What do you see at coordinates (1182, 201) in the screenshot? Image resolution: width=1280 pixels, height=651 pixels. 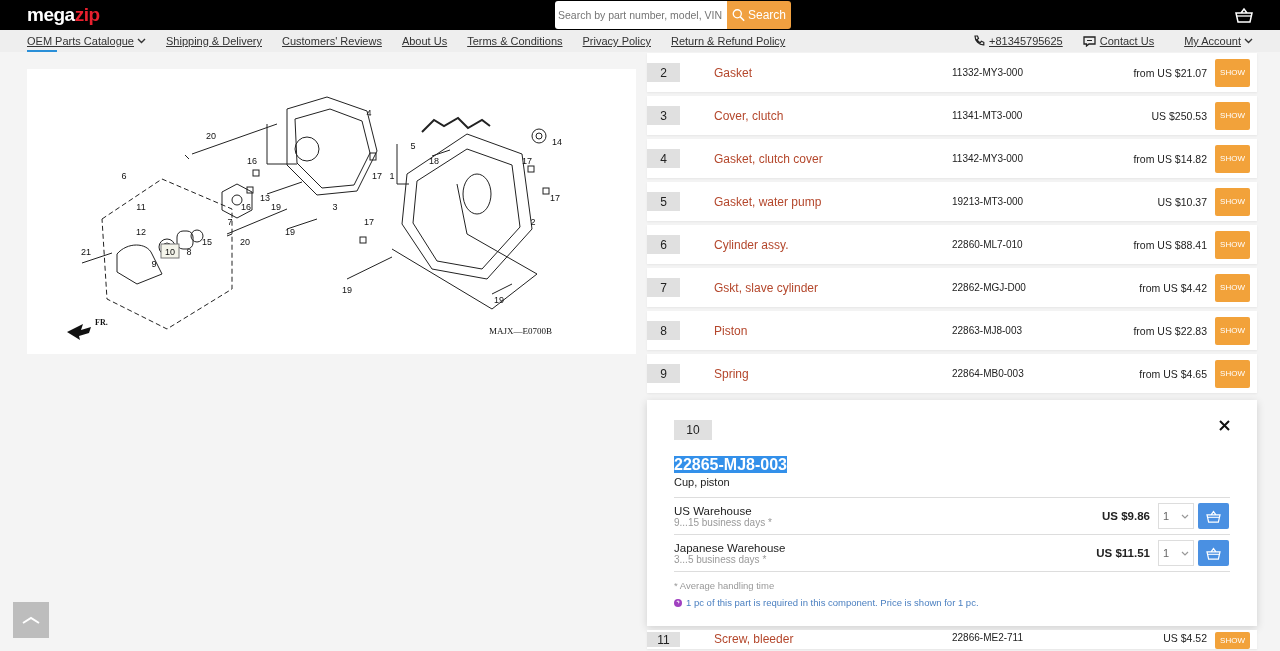 I see `part-price: US $10.37` at bounding box center [1182, 201].